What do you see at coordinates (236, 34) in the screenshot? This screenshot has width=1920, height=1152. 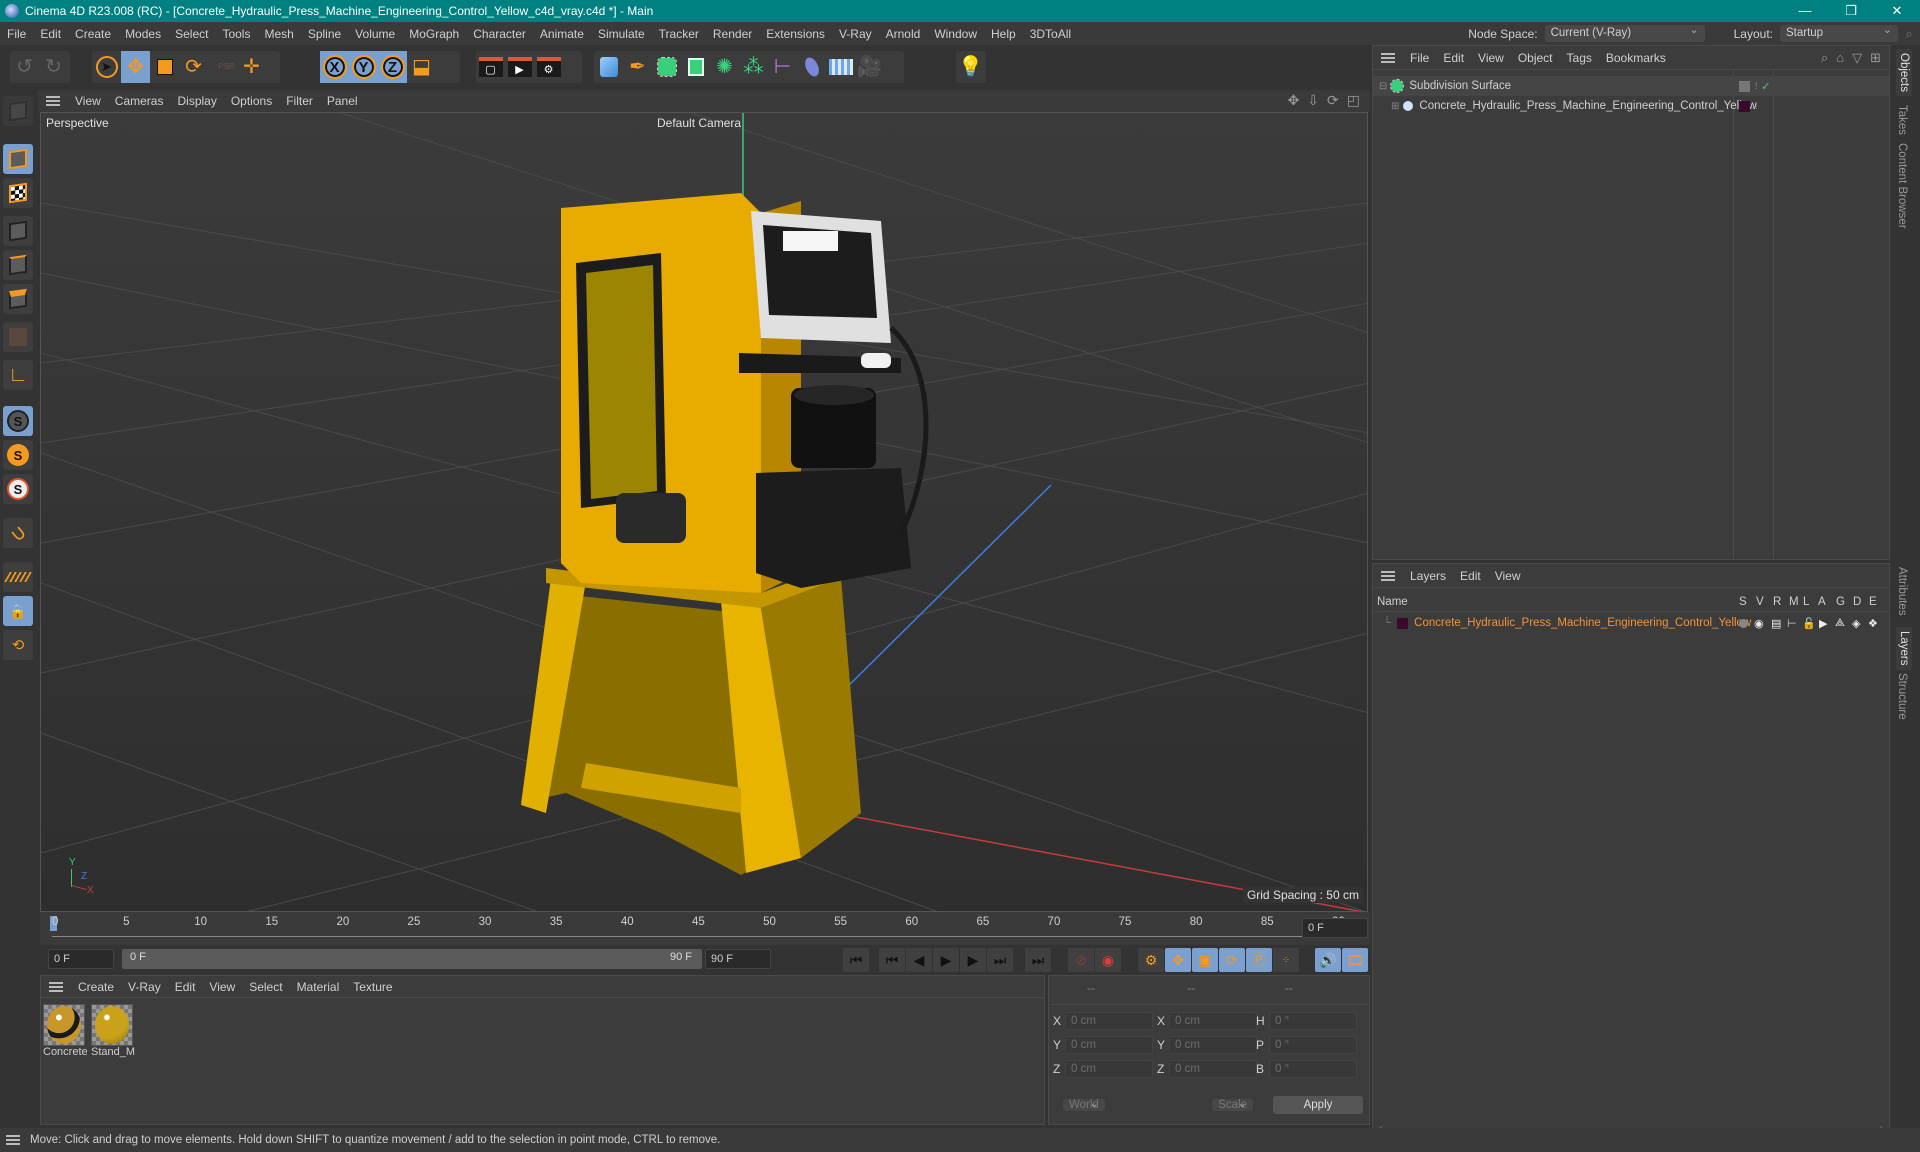 I see `menu-tools: Tools` at bounding box center [236, 34].